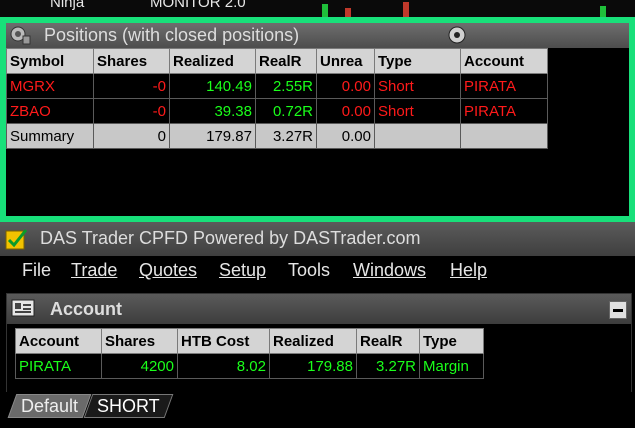 This screenshot has height=428, width=635. What do you see at coordinates (67, 5) in the screenshot?
I see `strip-left-text: Ninja` at bounding box center [67, 5].